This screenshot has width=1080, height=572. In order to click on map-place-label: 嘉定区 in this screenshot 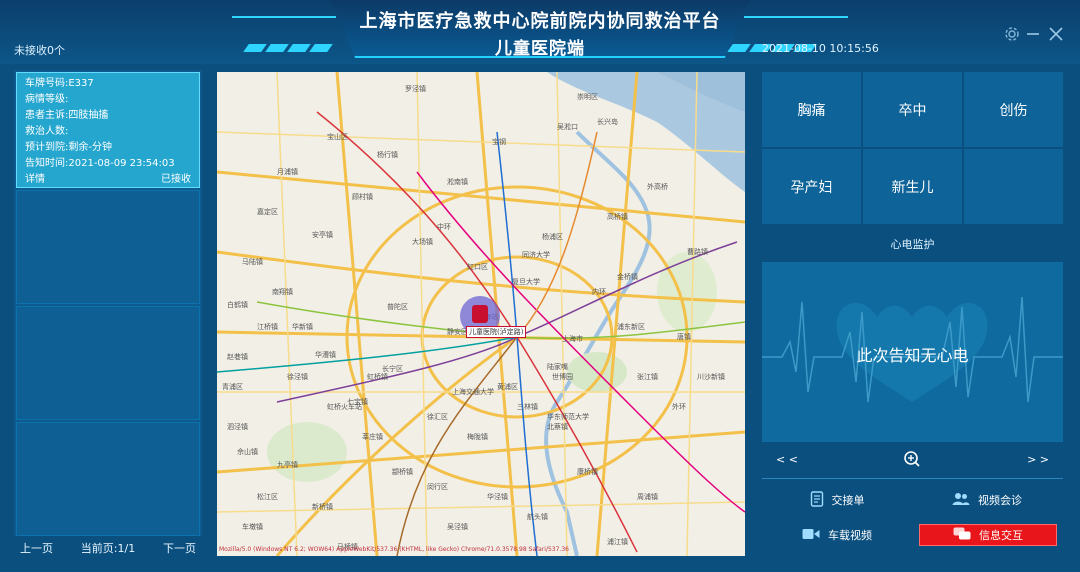, I will do `click(267, 212)`.